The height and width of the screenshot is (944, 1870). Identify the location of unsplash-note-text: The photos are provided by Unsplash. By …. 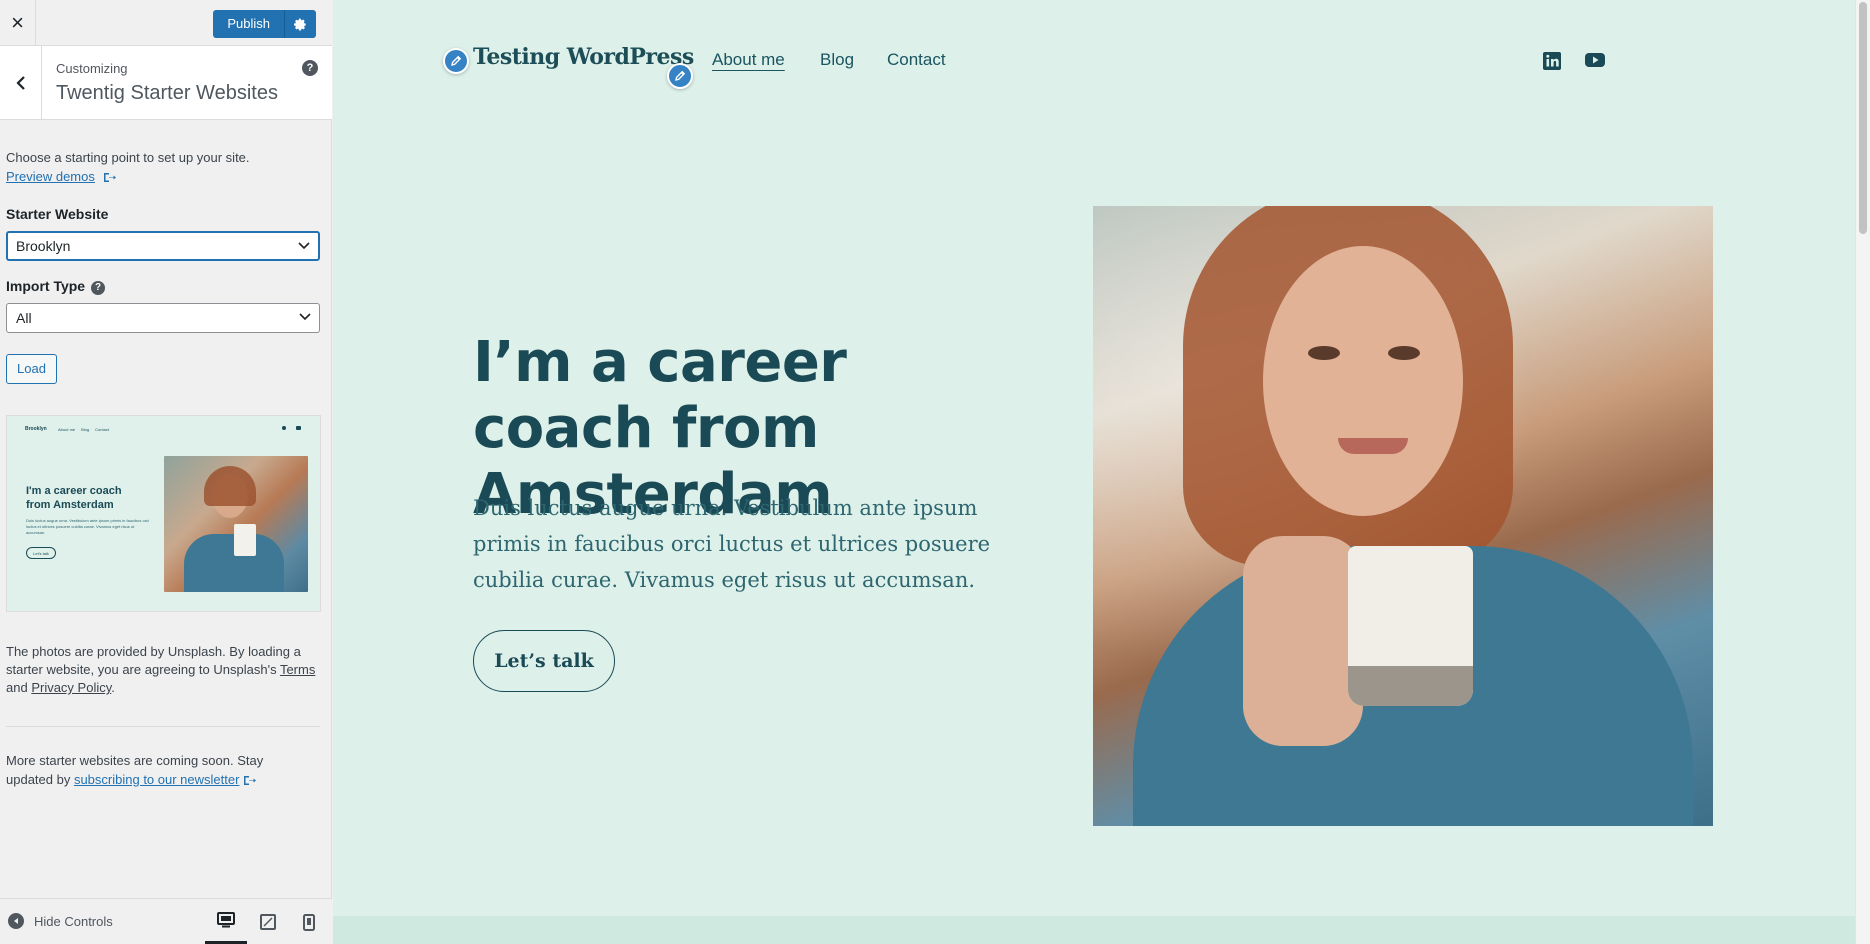
(153, 660).